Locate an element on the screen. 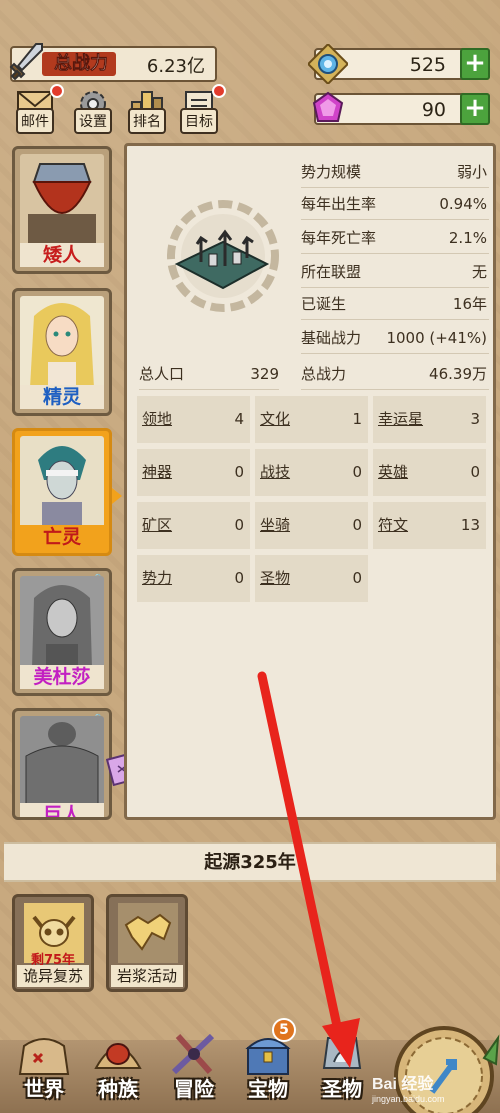 The height and width of the screenshot is (1113, 500). grid-value: 1 is located at coordinates (357, 419).